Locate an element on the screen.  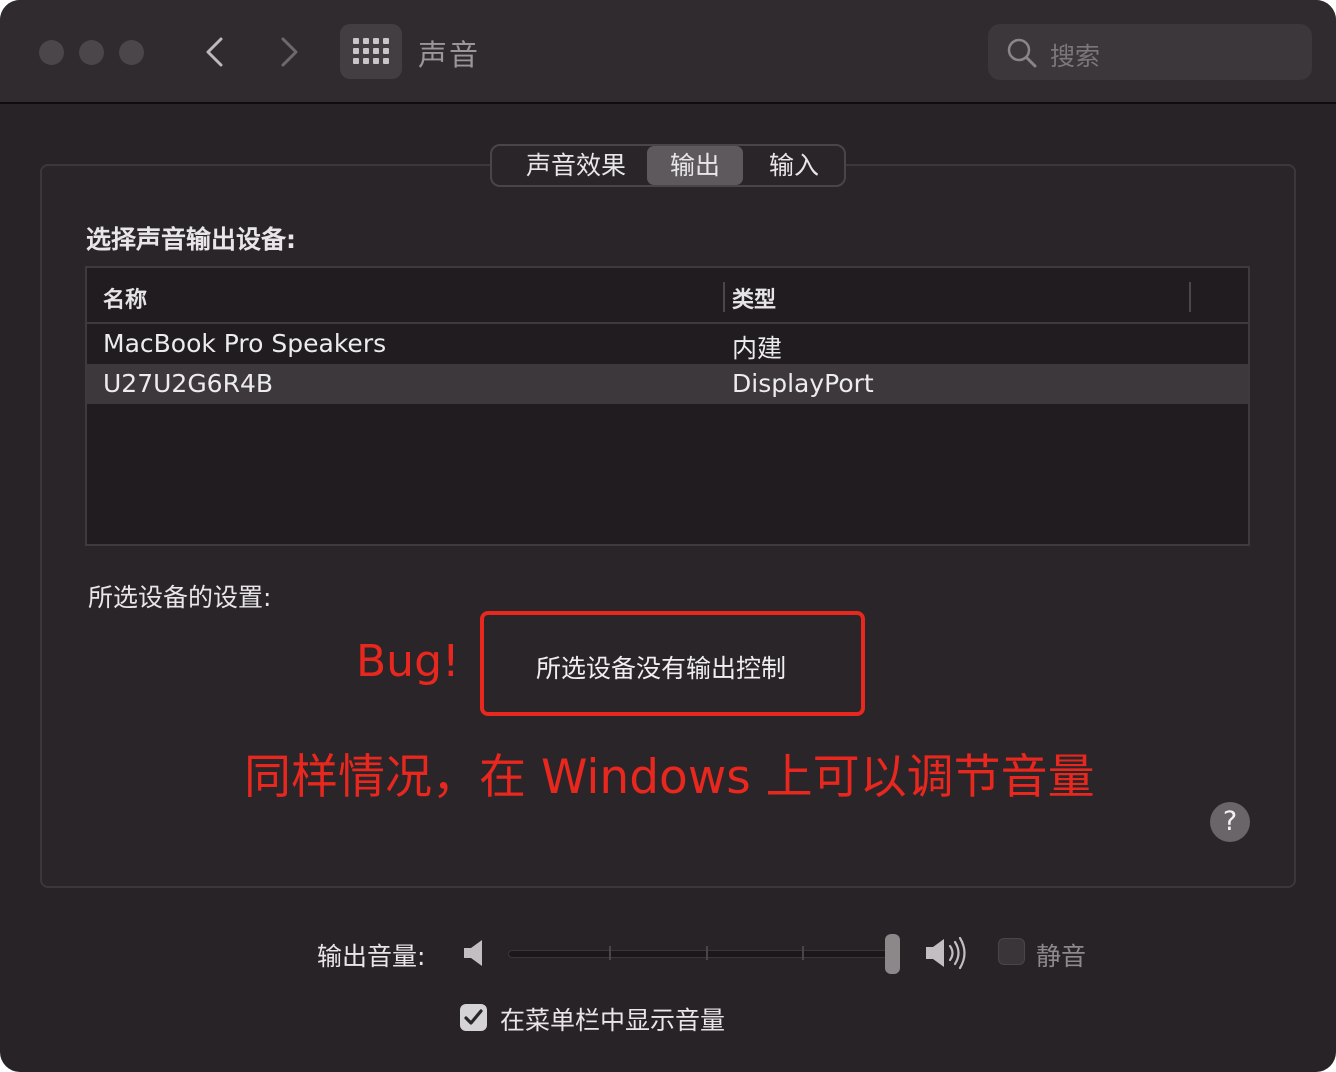
minimize-window-button is located at coordinates (91, 52).